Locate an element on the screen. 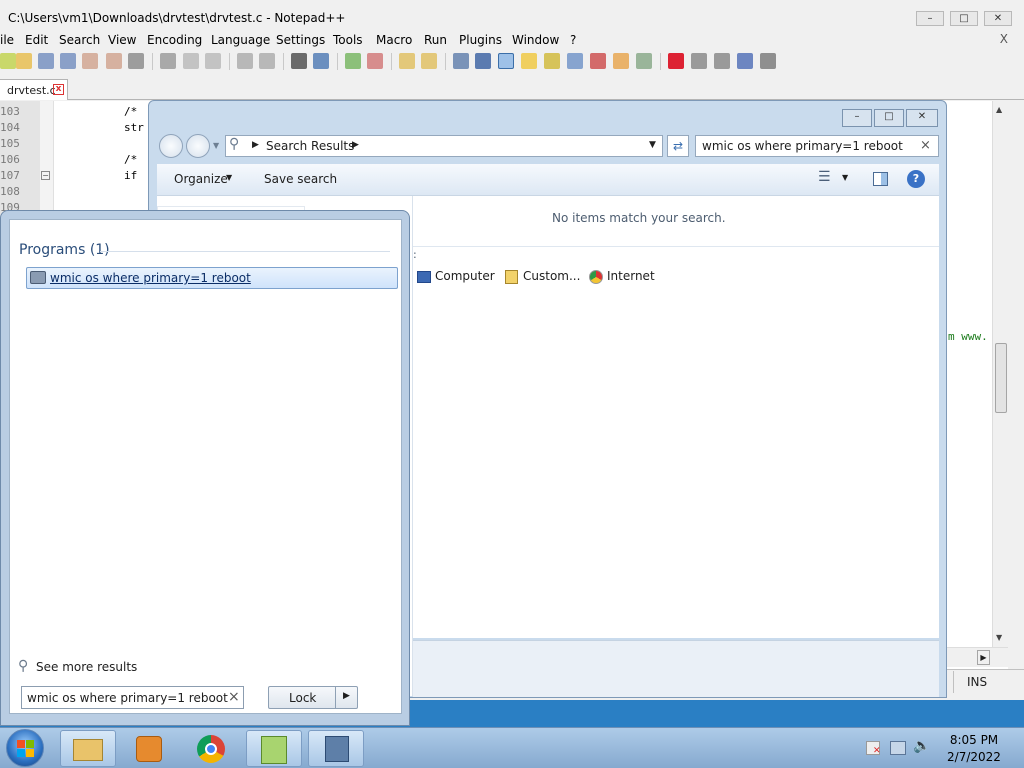  play-macro-icon is located at coordinates (722, 61).